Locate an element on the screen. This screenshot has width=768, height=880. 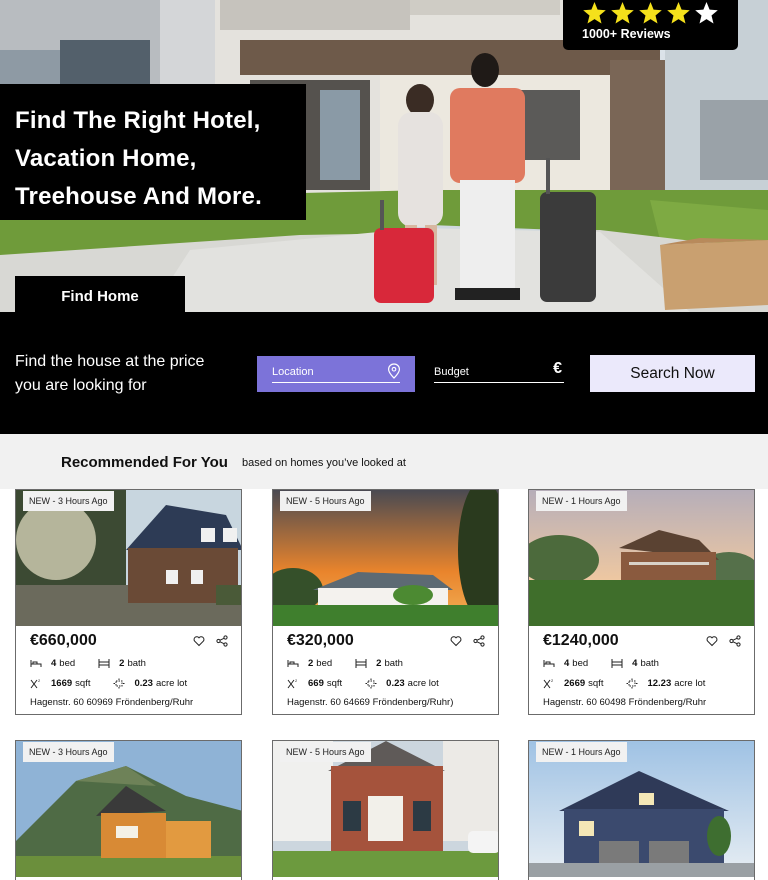
listing-card: NEW - 1 Hours Ago is located at coordinates (641, 810).